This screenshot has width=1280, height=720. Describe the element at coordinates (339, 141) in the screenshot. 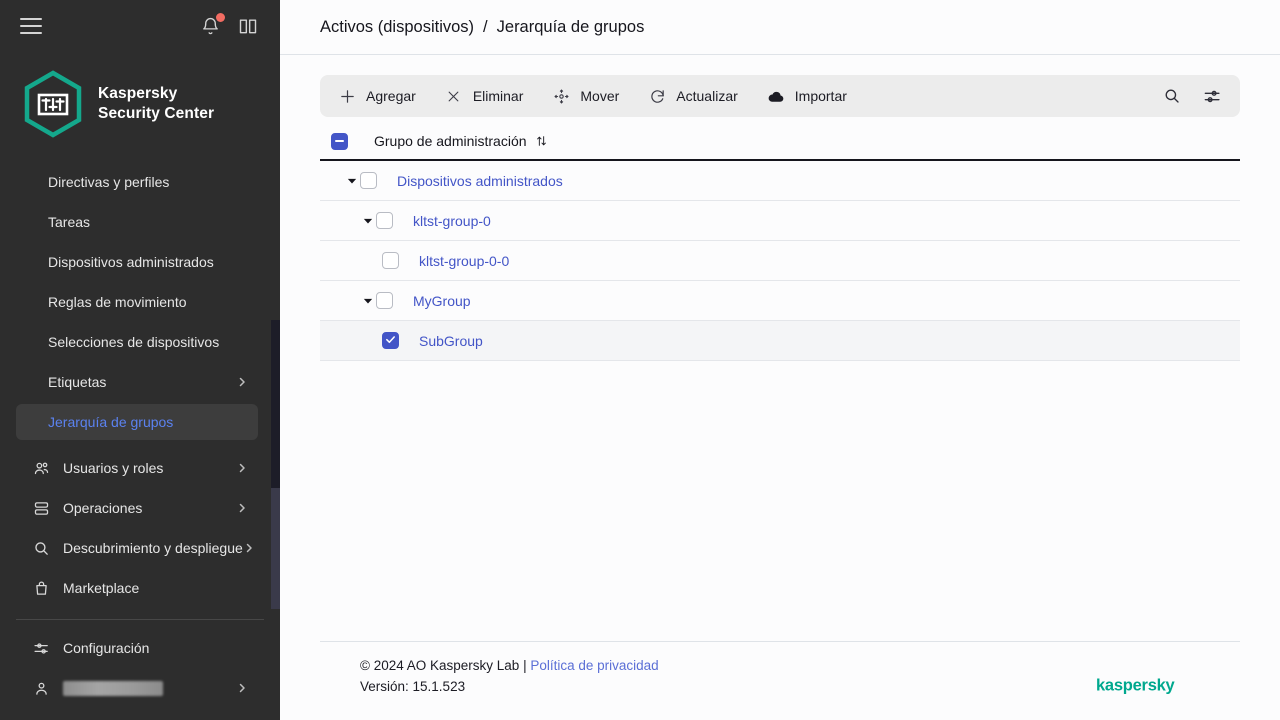

I see `select-all-checkbox` at that location.